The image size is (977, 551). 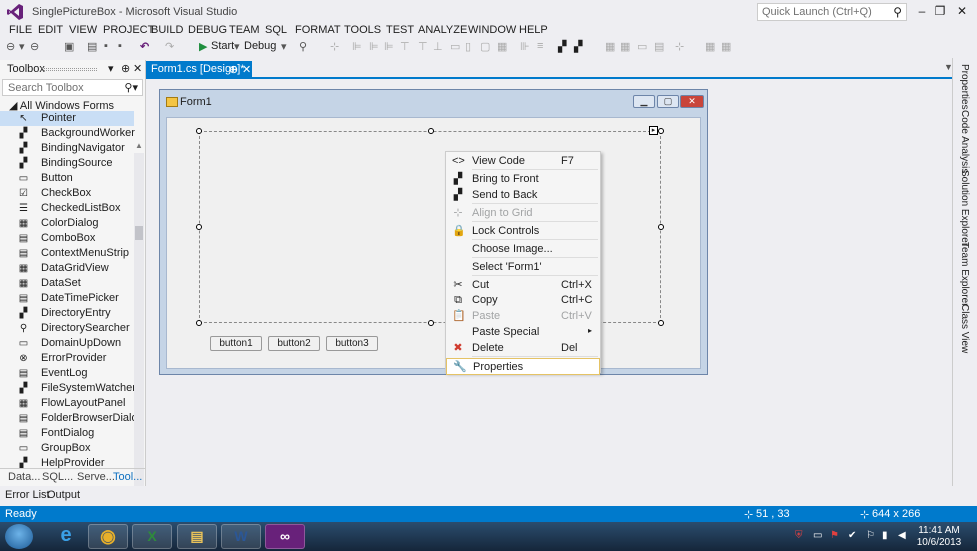 I want to click on forward-icon: ⊖, so click(x=34, y=46).